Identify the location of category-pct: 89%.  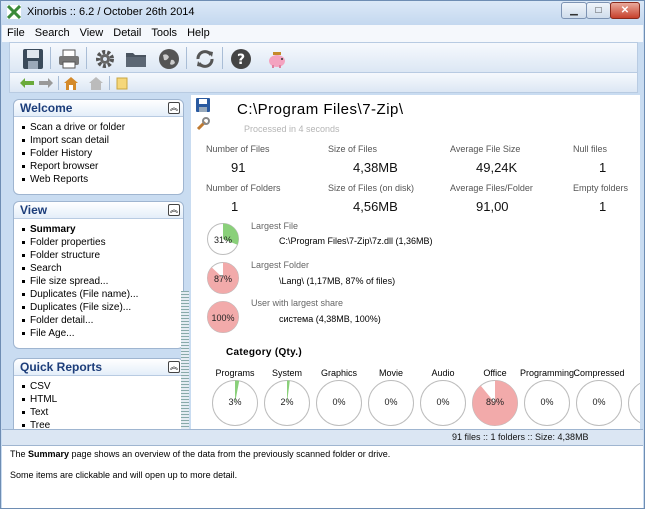
(494, 402).